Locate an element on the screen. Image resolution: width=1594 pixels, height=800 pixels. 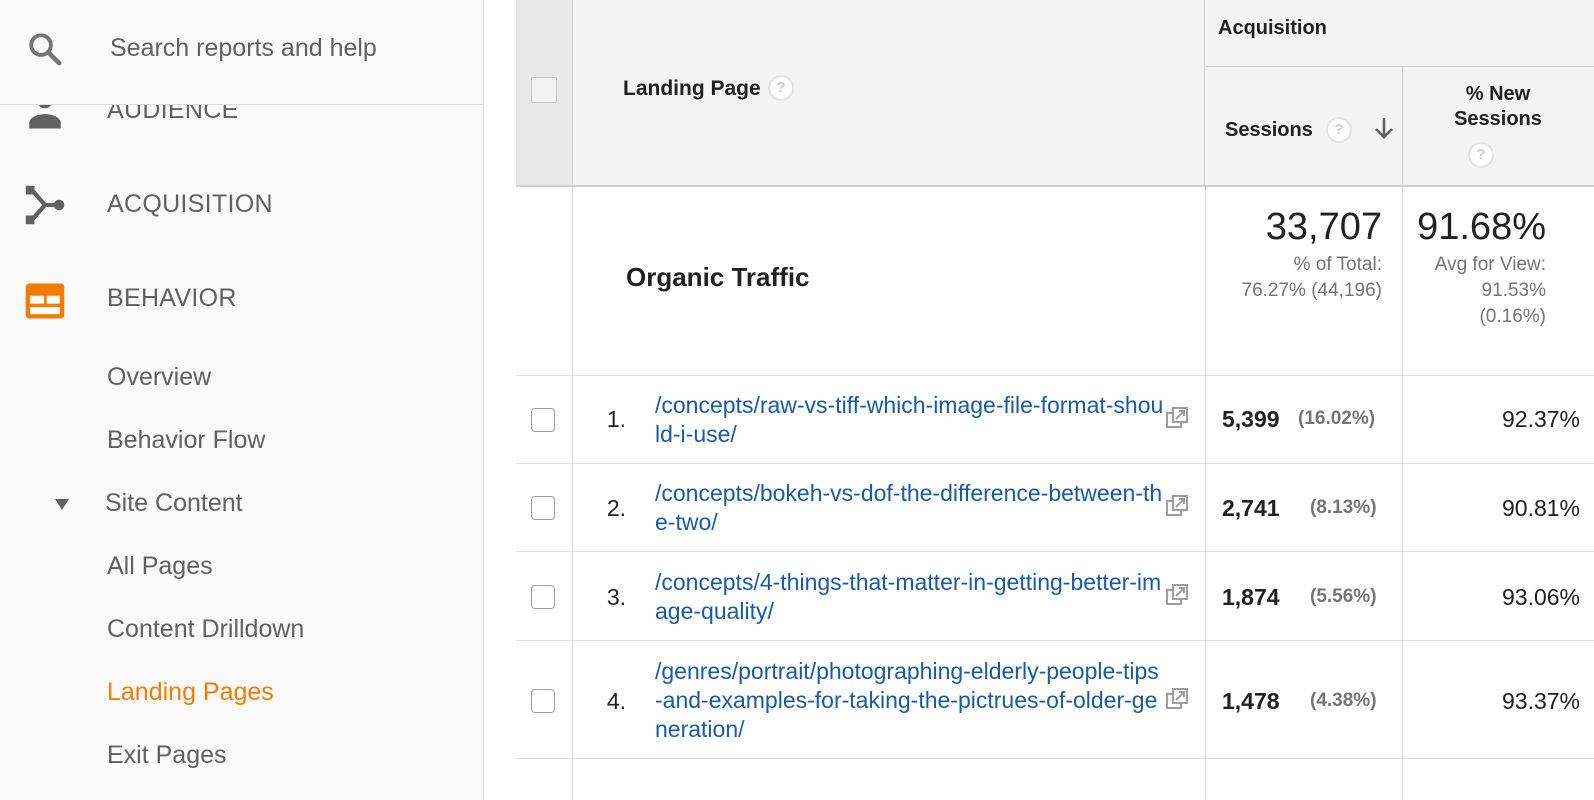
header-new-sessions-line2: Sessions is located at coordinates (1498, 119).